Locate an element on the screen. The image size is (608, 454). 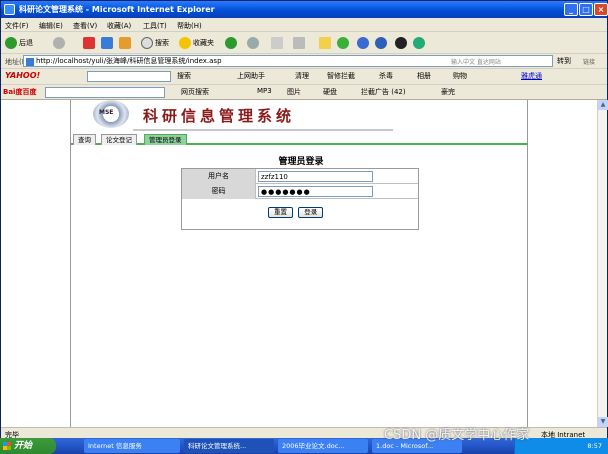
form-buttons: 重置 登录 is located at coordinates (297, 212).